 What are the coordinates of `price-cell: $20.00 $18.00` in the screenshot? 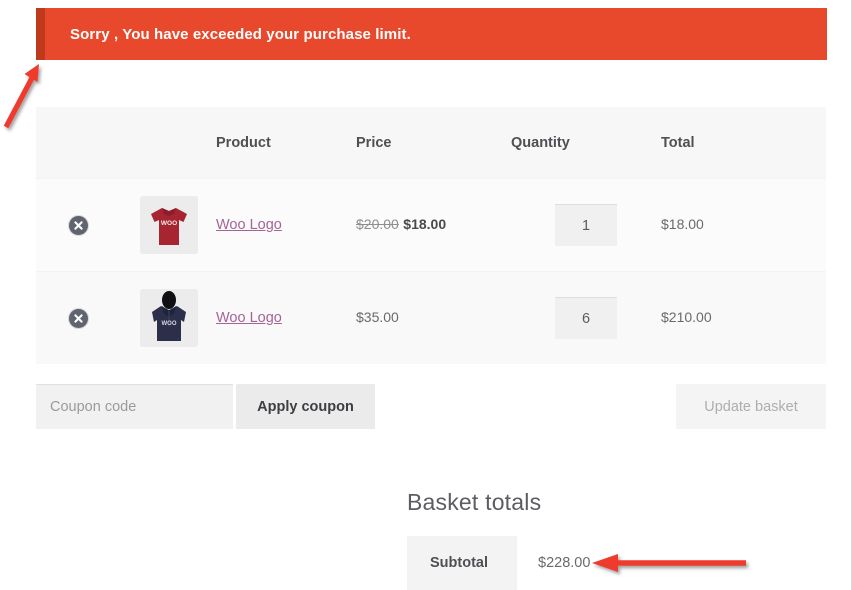 It's located at (433, 225).